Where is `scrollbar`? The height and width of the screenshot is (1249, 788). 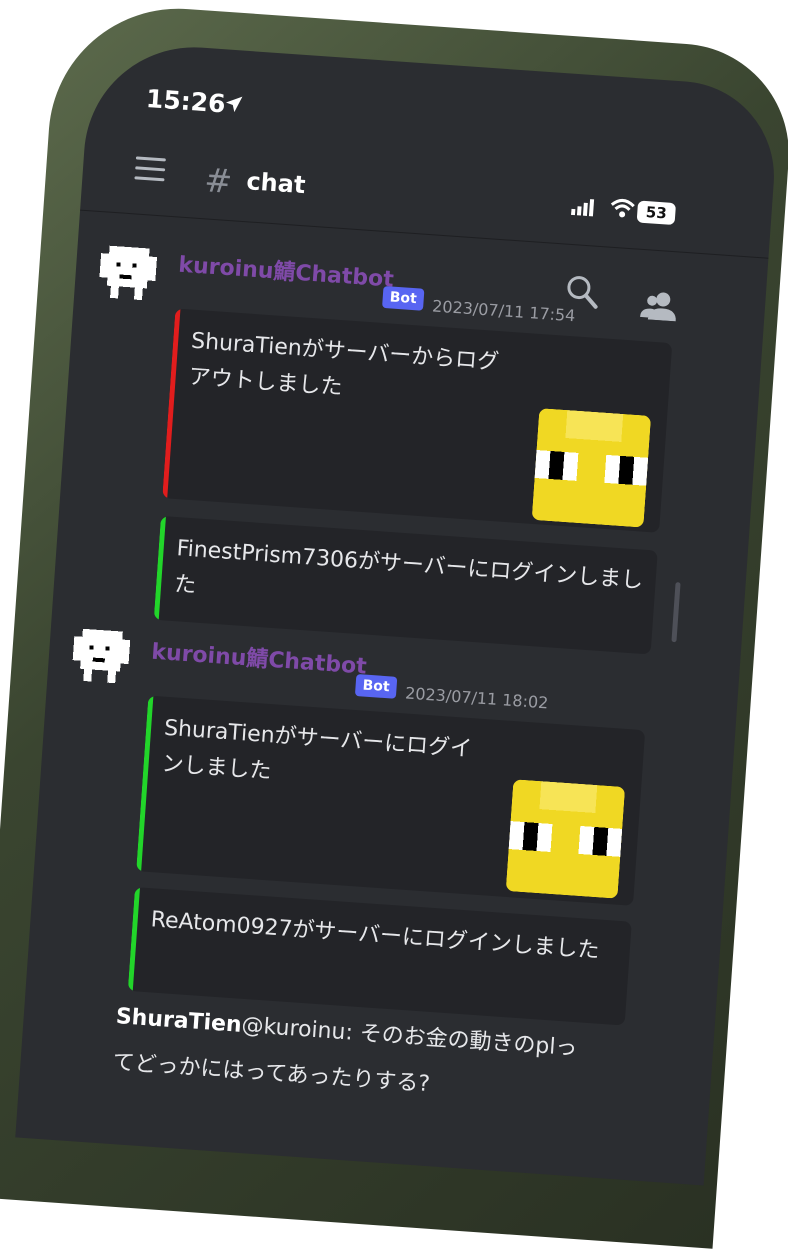 scrollbar is located at coordinates (676, 612).